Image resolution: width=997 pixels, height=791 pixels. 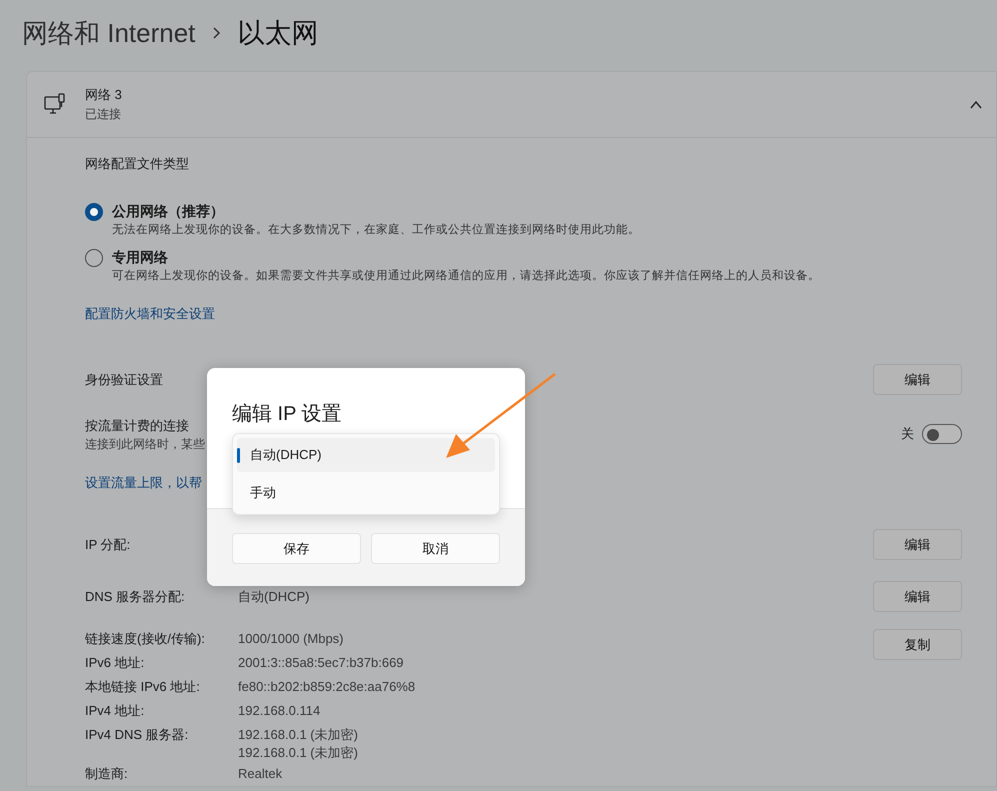 I want to click on property-label: IPv4 地址:, so click(x=115, y=711).